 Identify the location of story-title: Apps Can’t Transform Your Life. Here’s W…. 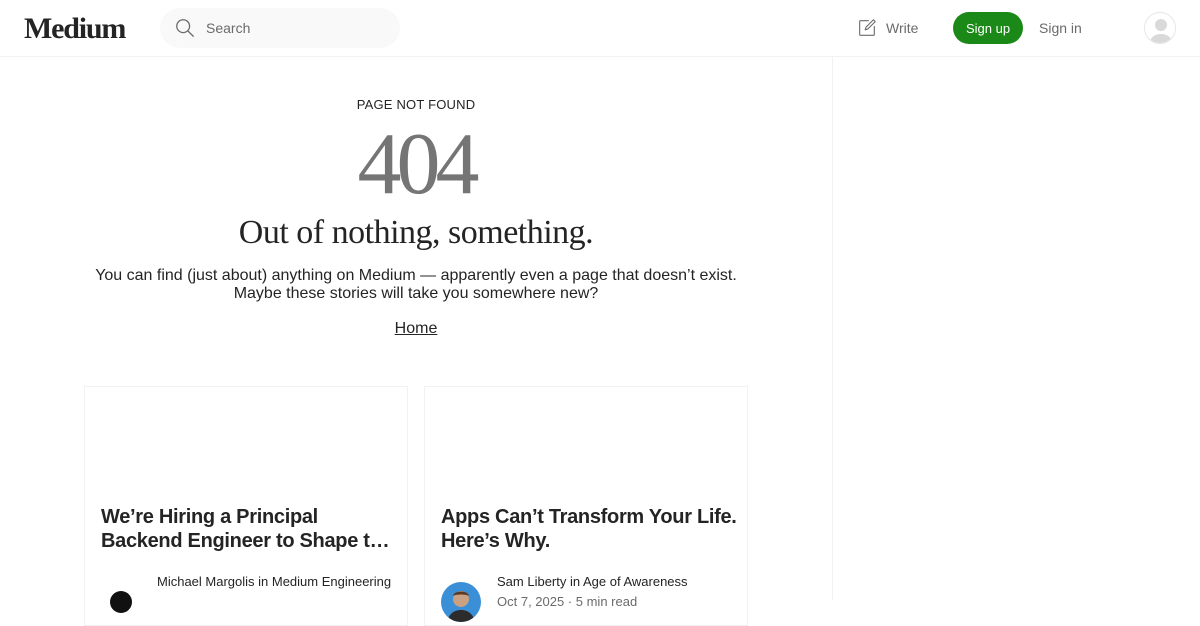
(589, 529).